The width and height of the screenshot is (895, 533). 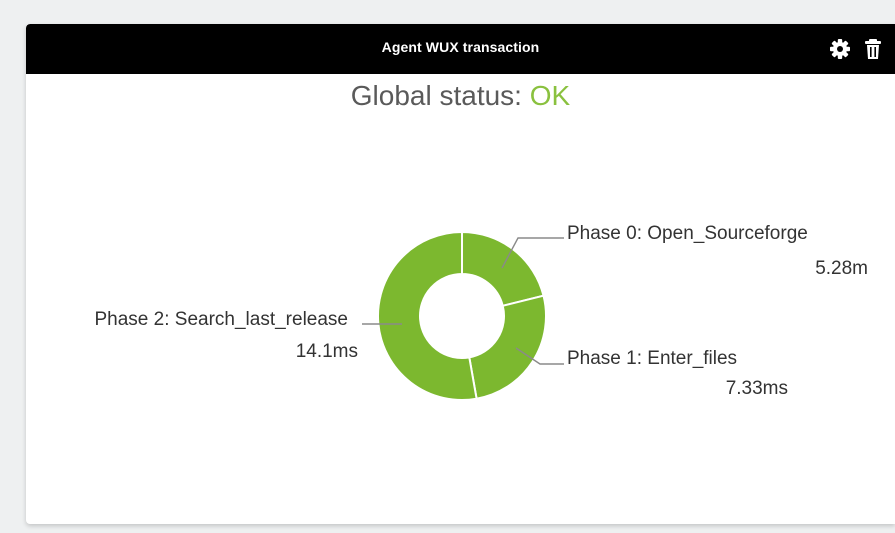 What do you see at coordinates (221, 319) in the screenshot?
I see `slice-label-phase-2: Phase 2: Search_last_release` at bounding box center [221, 319].